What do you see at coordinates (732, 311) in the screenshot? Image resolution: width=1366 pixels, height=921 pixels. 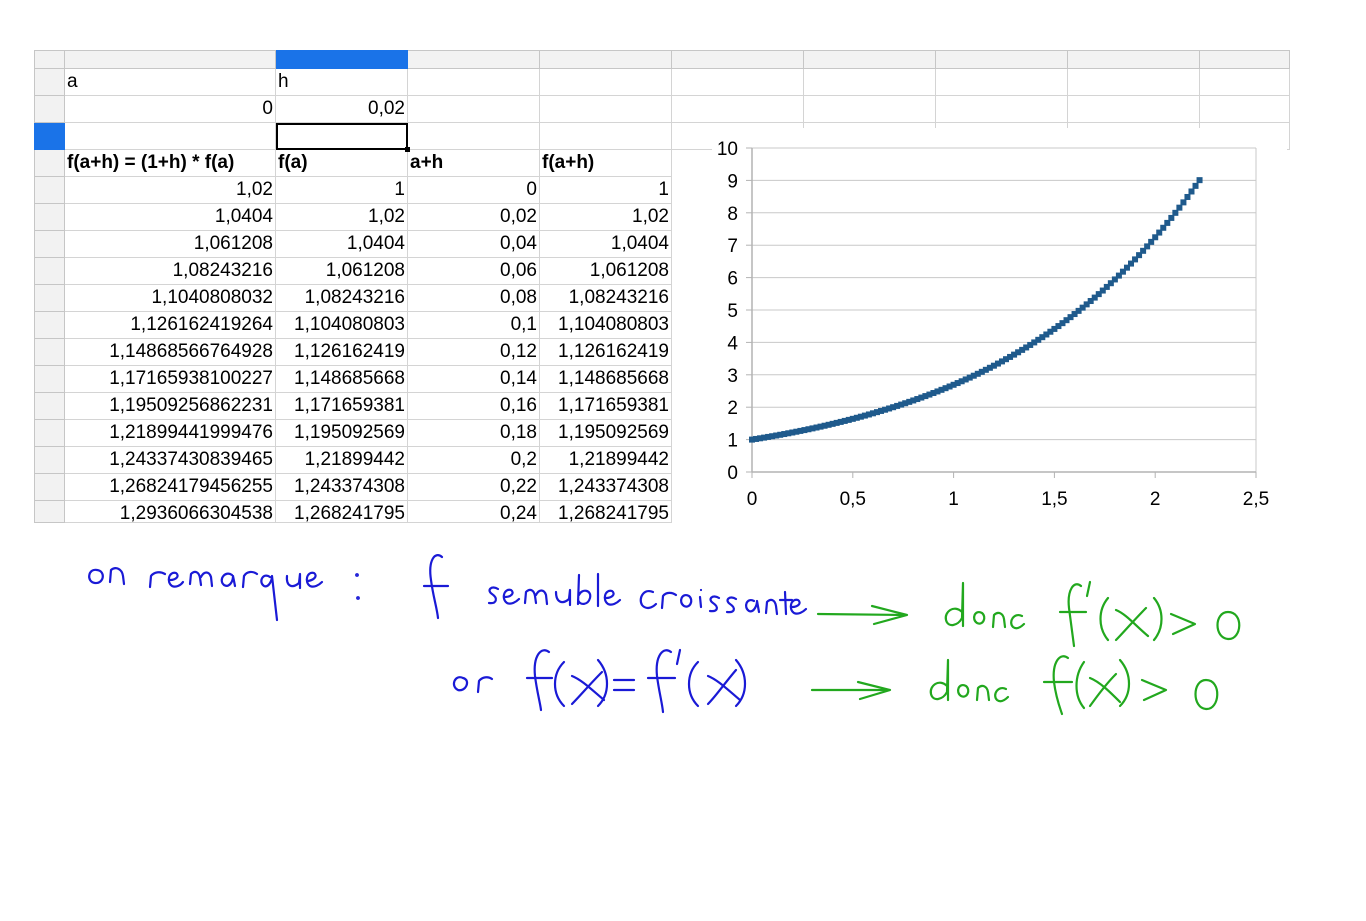 I see `y-tick-label: 5` at bounding box center [732, 311].